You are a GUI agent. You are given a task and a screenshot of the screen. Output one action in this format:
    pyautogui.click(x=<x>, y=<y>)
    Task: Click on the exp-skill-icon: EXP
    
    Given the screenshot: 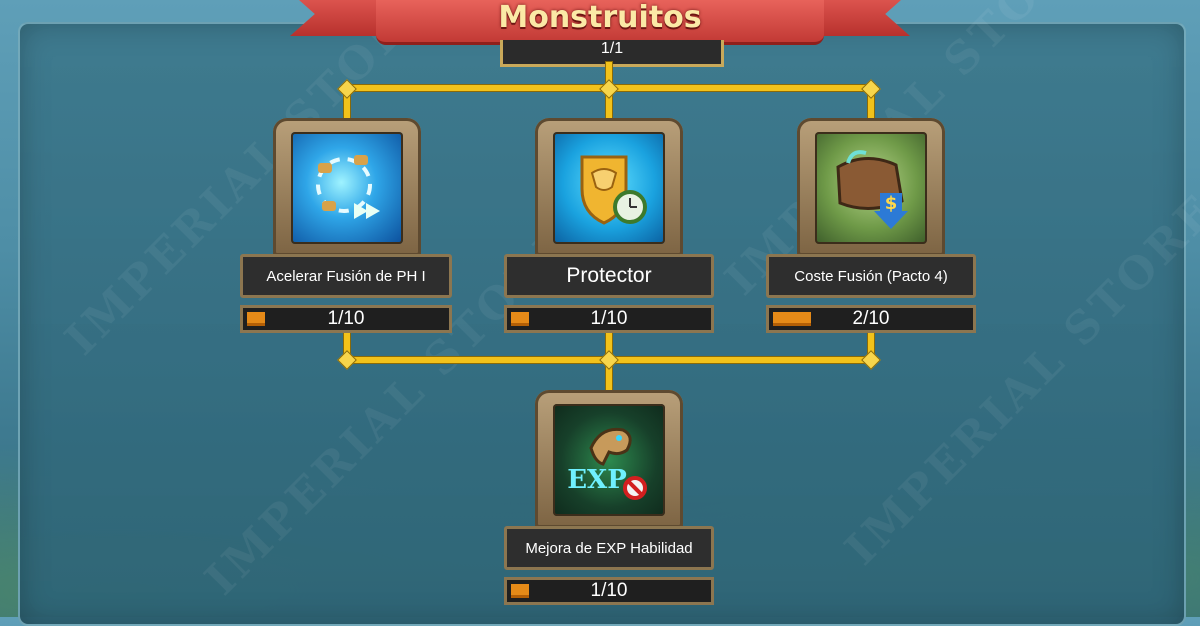 What is the action you would take?
    pyautogui.click(x=609, y=460)
    